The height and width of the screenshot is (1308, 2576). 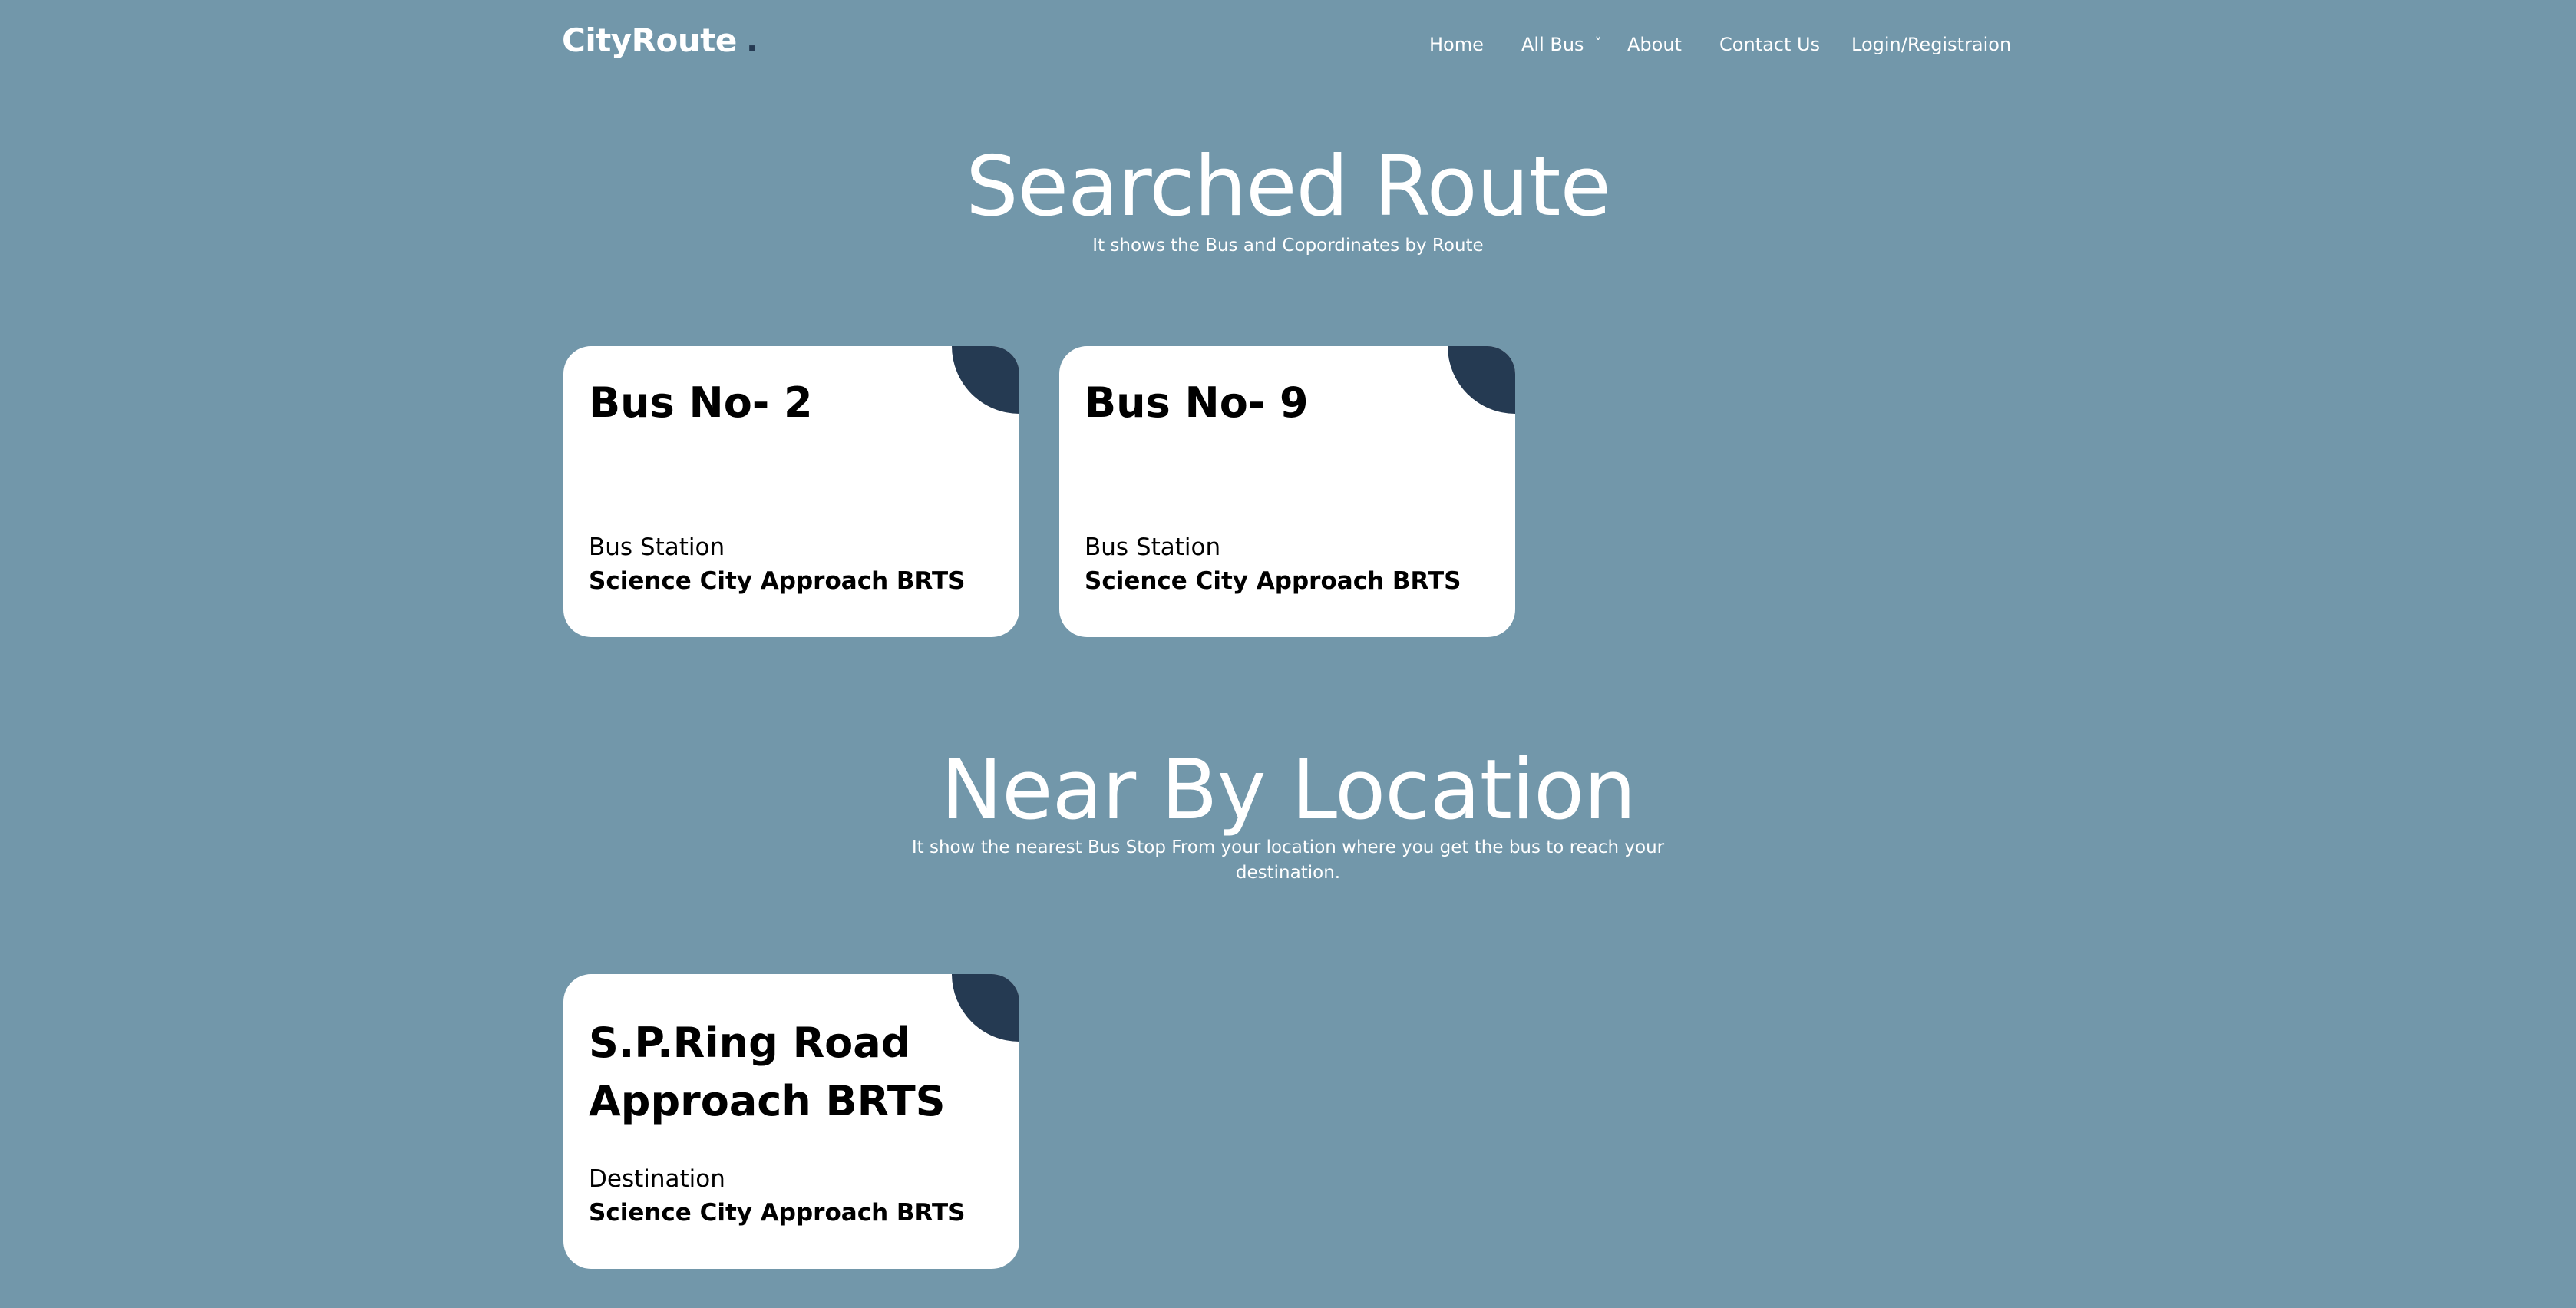 I want to click on nav-all-bus-label: All Bus, so click(x=1552, y=44).